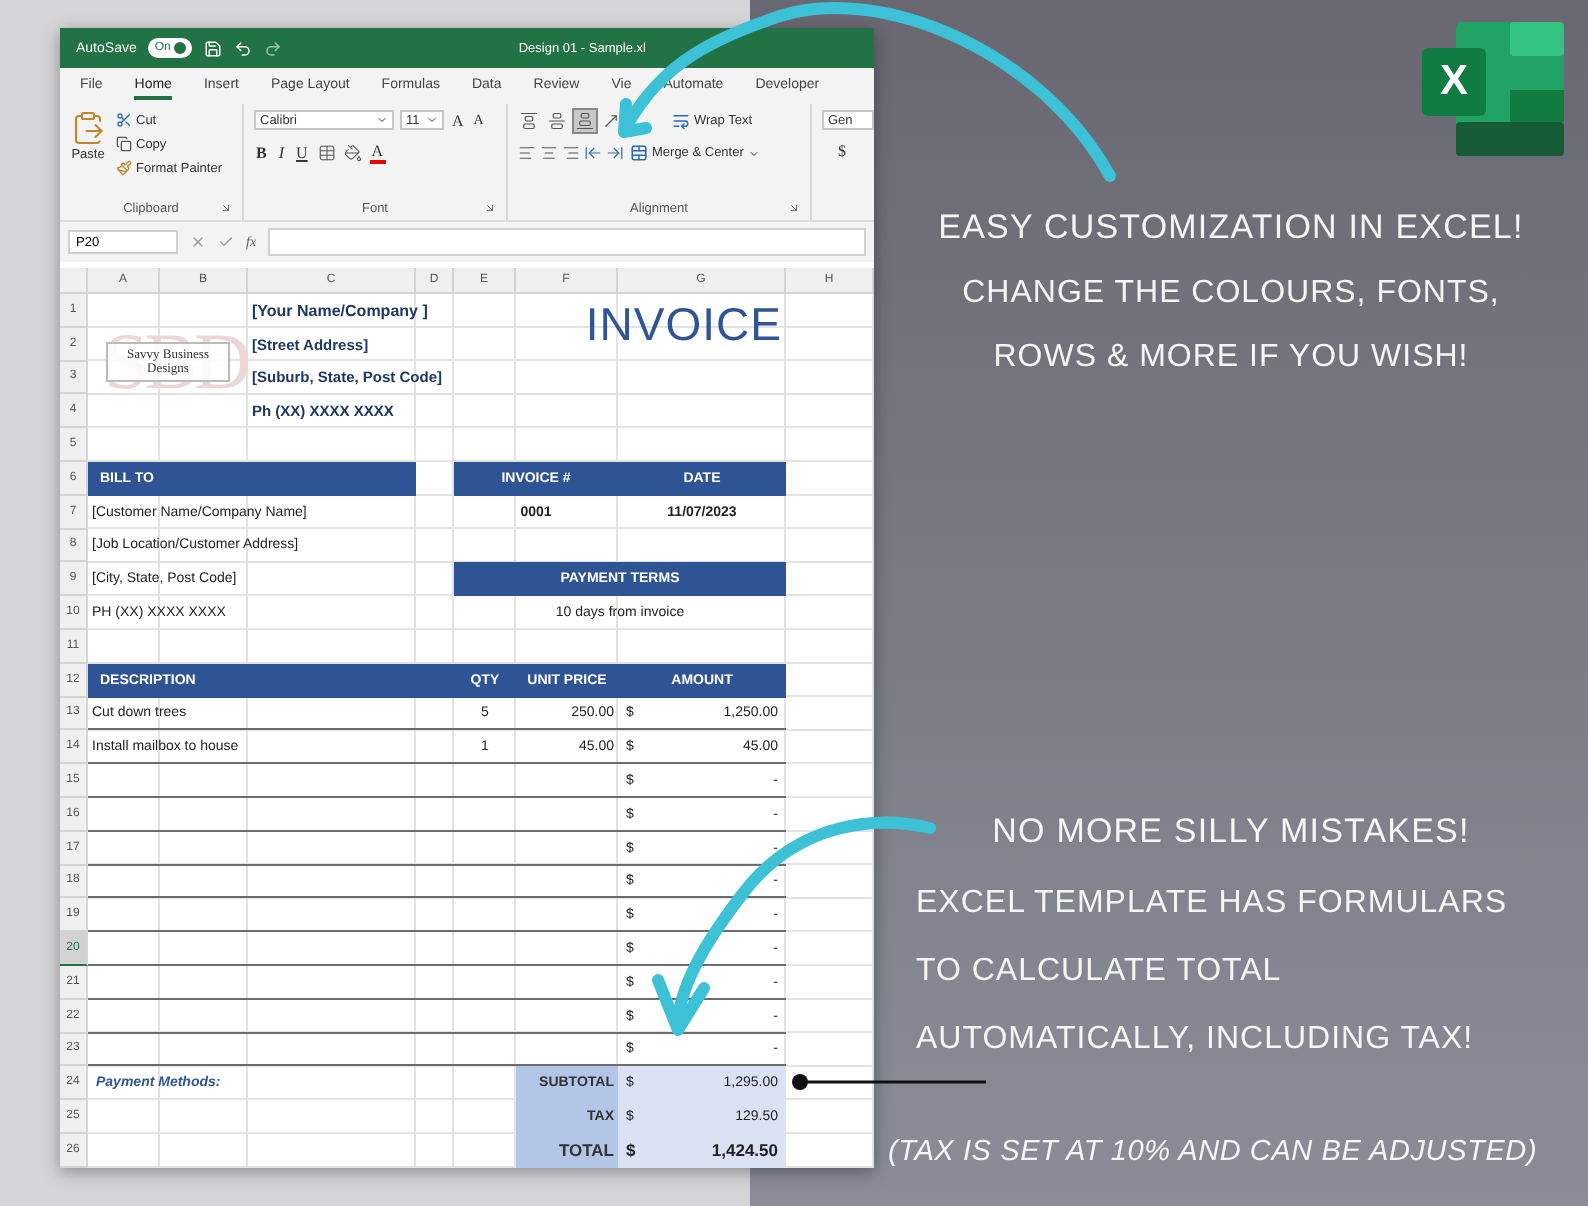 This screenshot has width=1588, height=1206. What do you see at coordinates (377, 153) in the screenshot?
I see `font-color-button: A` at bounding box center [377, 153].